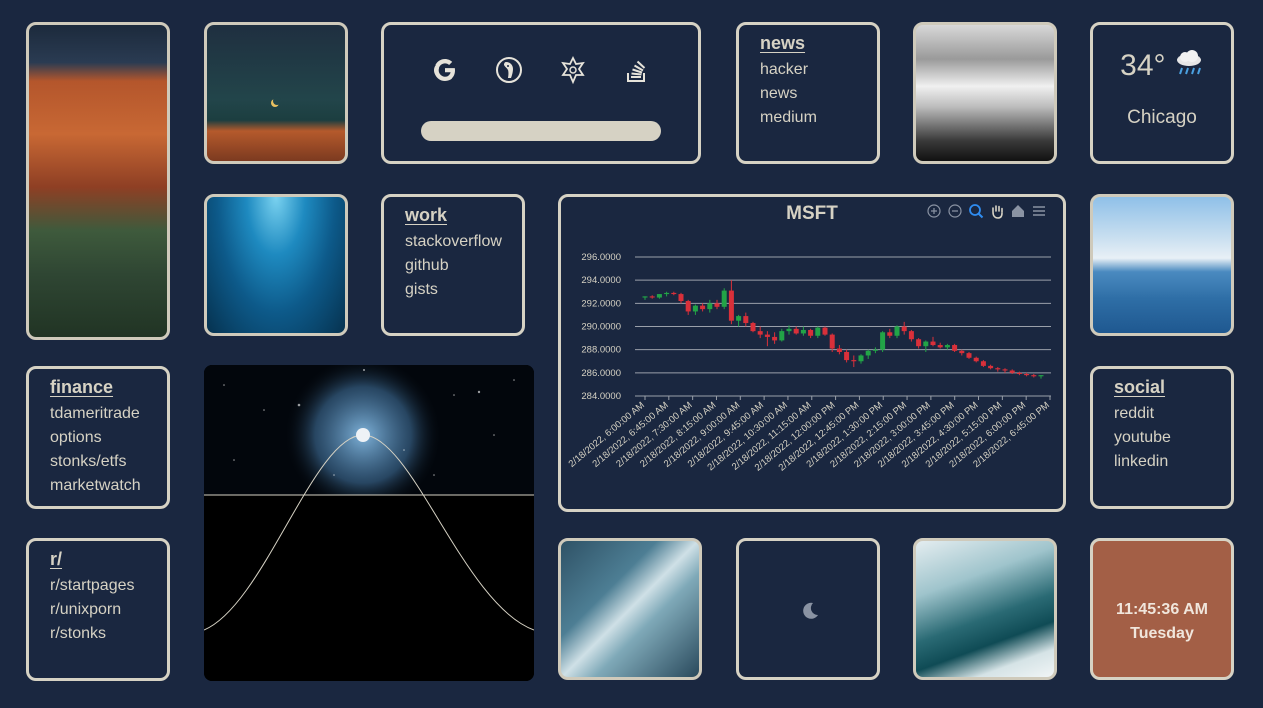  I want to click on sun-arc-graphic, so click(369, 523).